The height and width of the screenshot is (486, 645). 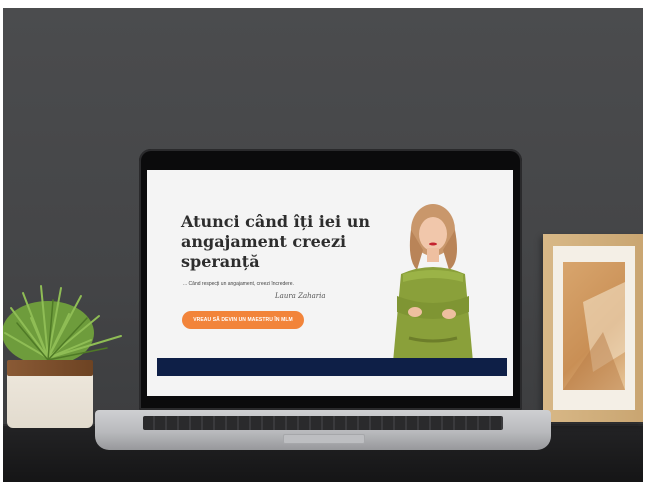 I want to click on laptop-keyboard, so click(x=323, y=423).